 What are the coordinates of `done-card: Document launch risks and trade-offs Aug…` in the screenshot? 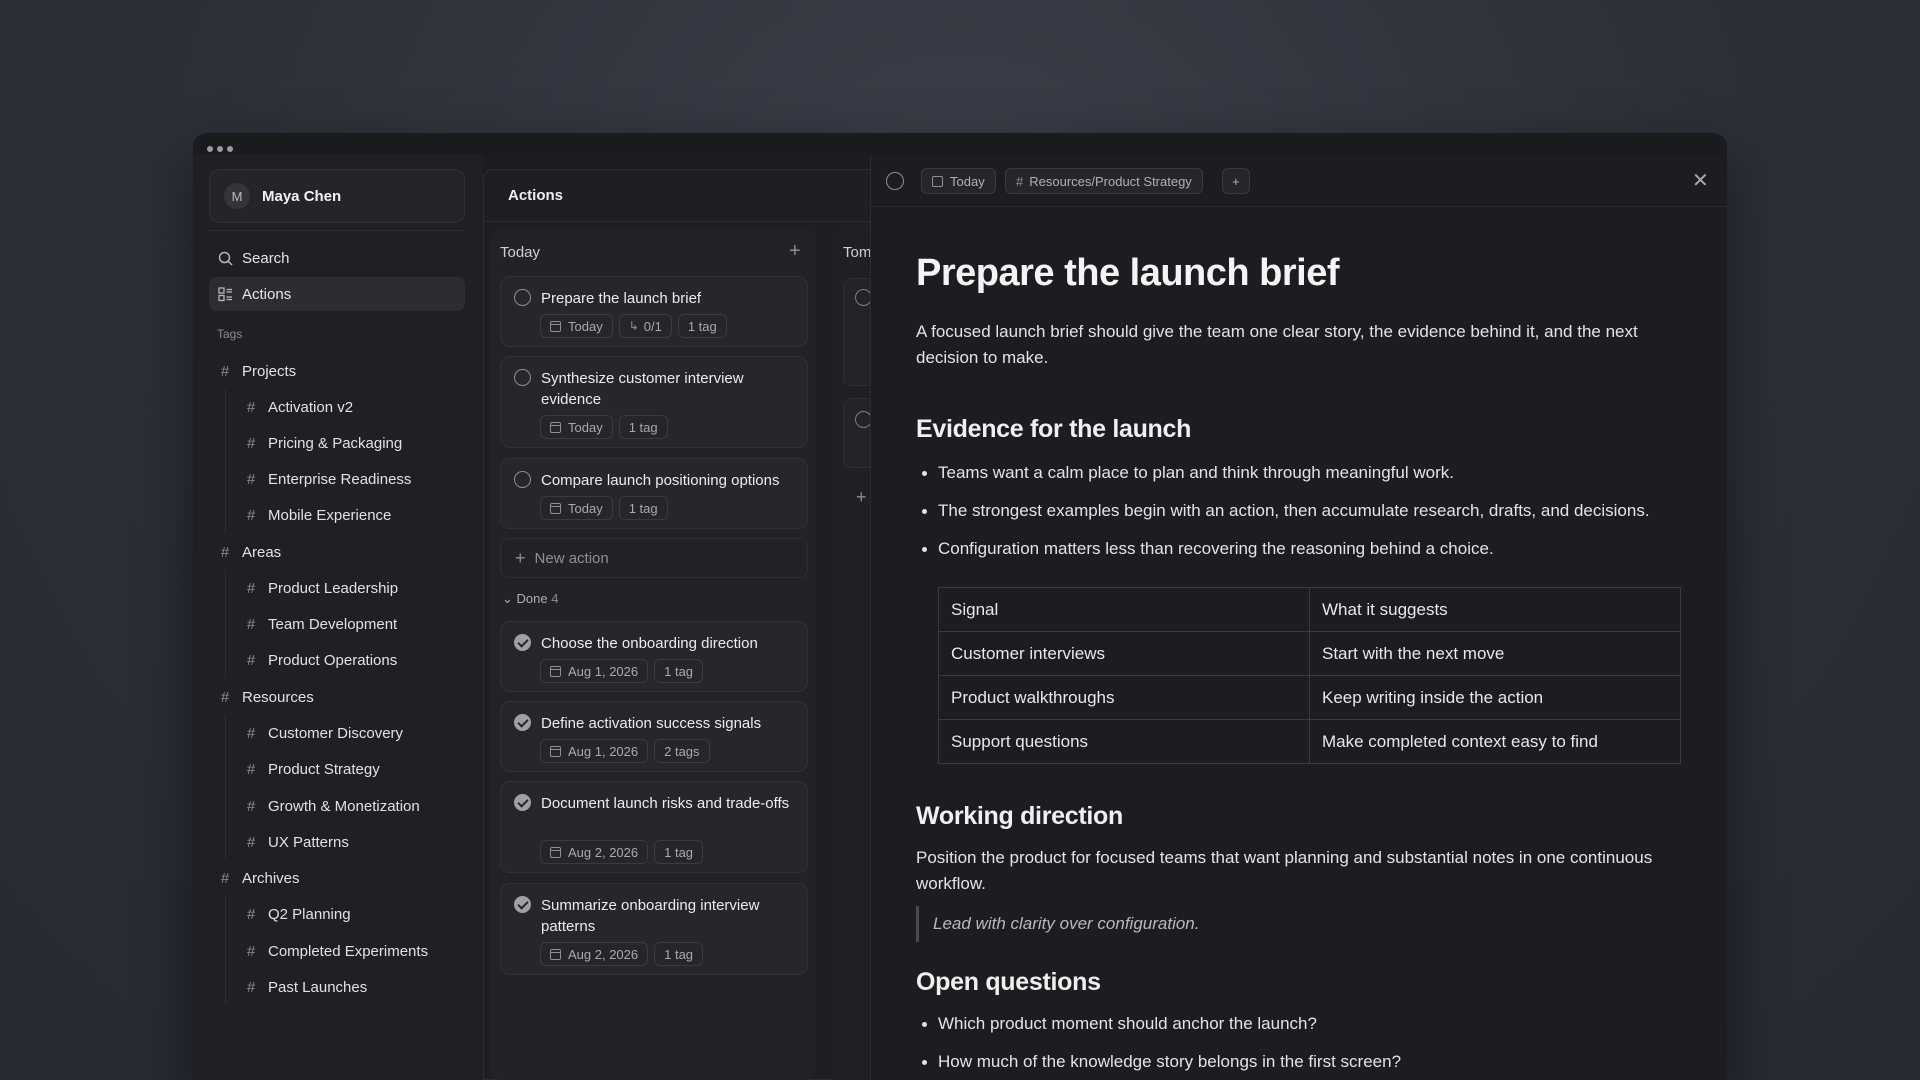 It's located at (654, 827).